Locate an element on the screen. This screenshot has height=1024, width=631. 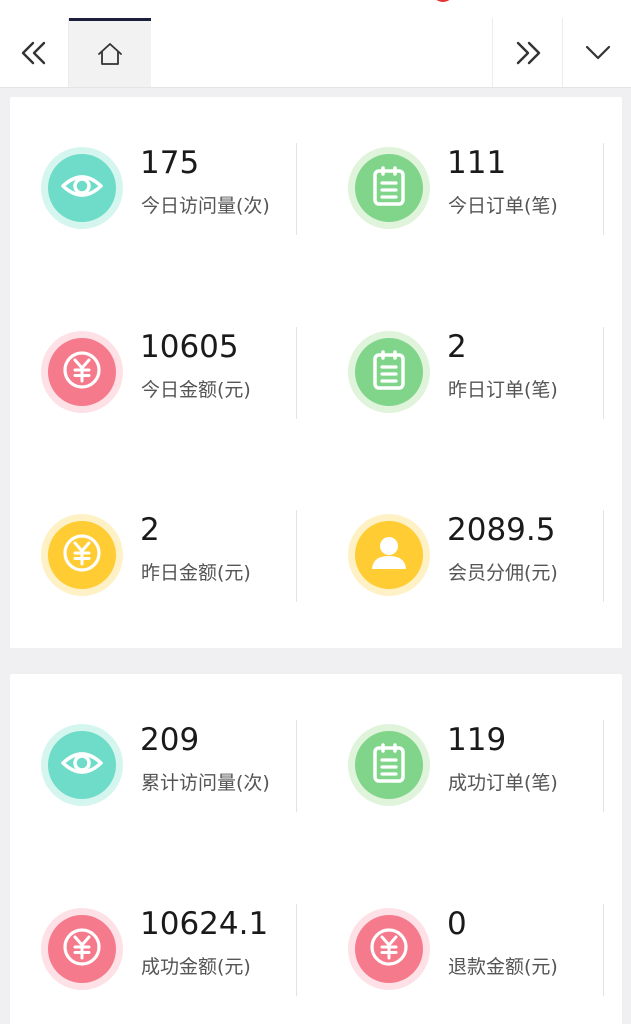
stat-yesterday-orders: 2 昨日订单(笔) is located at coordinates (464, 373).